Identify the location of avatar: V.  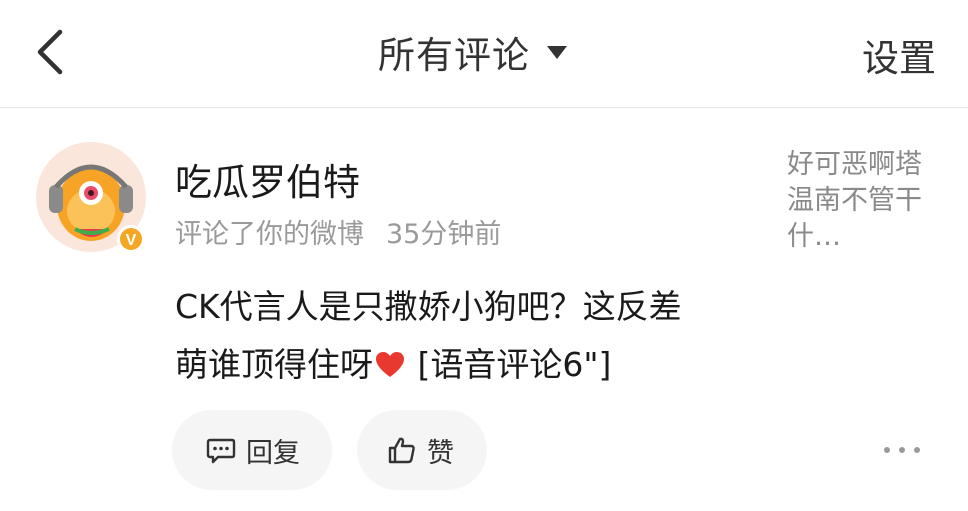
(93, 199).